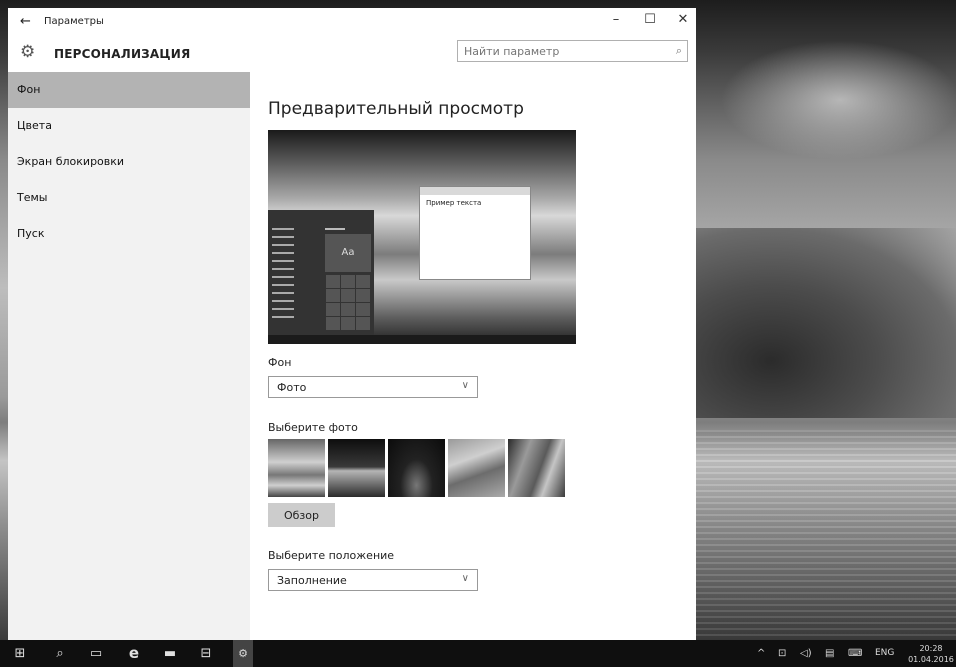  Describe the element at coordinates (74, 21) in the screenshot. I see `window-title: Параметры` at that location.